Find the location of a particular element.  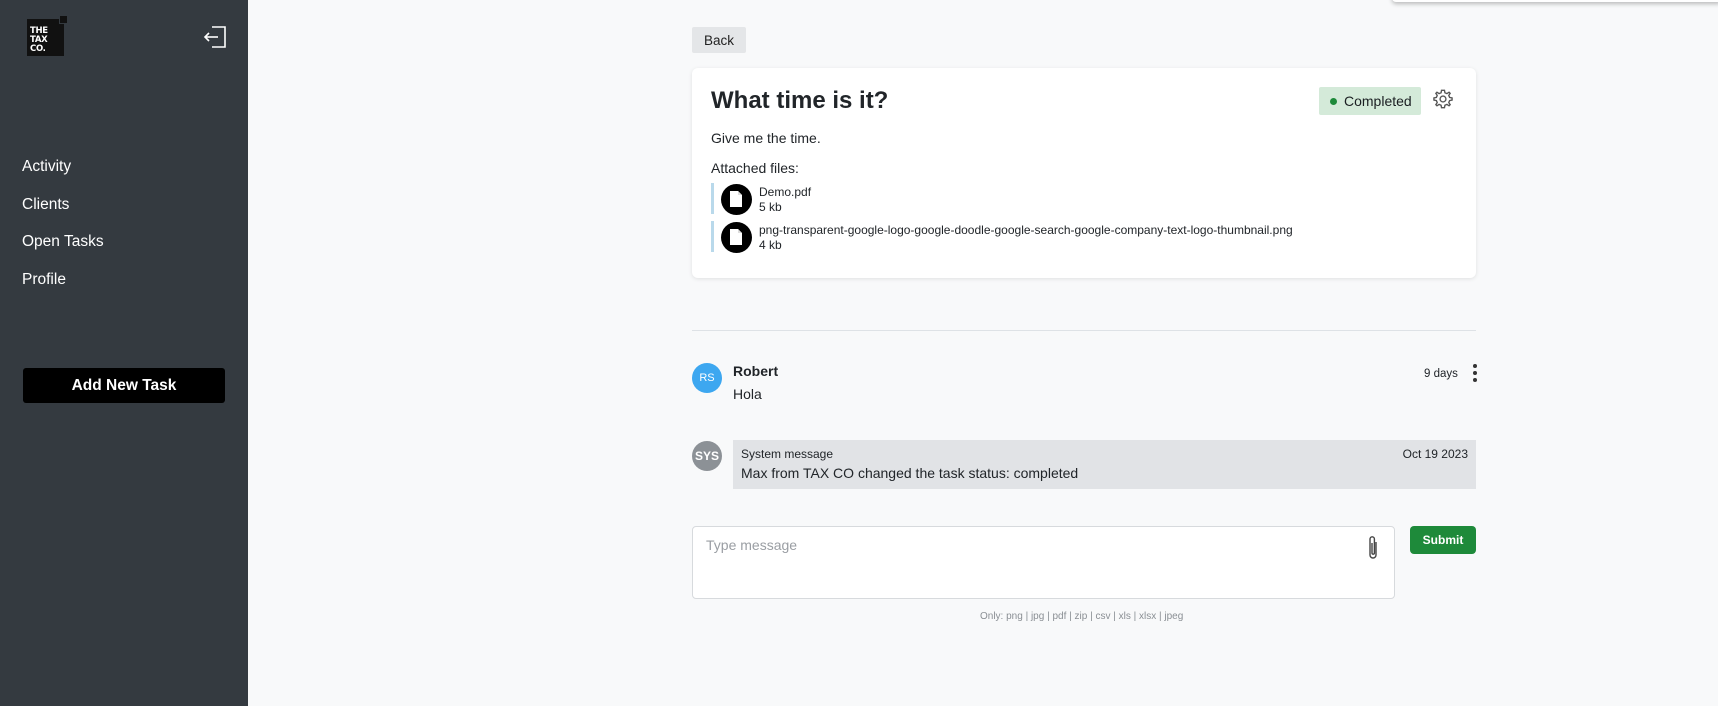

status-badge: Completed is located at coordinates (1370, 101).